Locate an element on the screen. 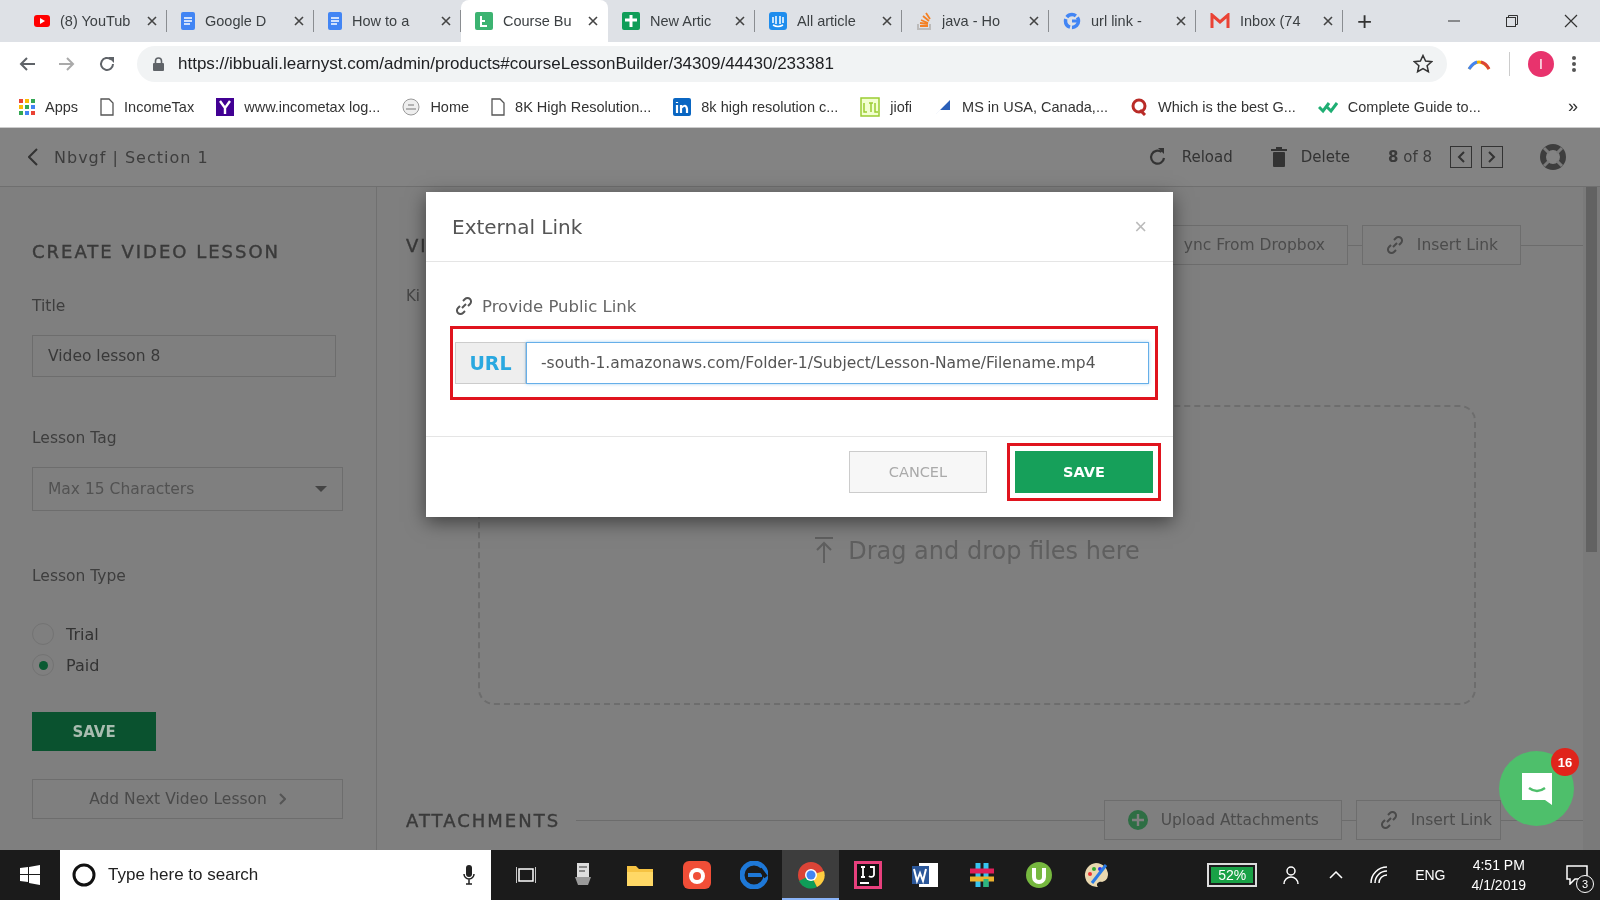  record-icon is located at coordinates (696, 875).